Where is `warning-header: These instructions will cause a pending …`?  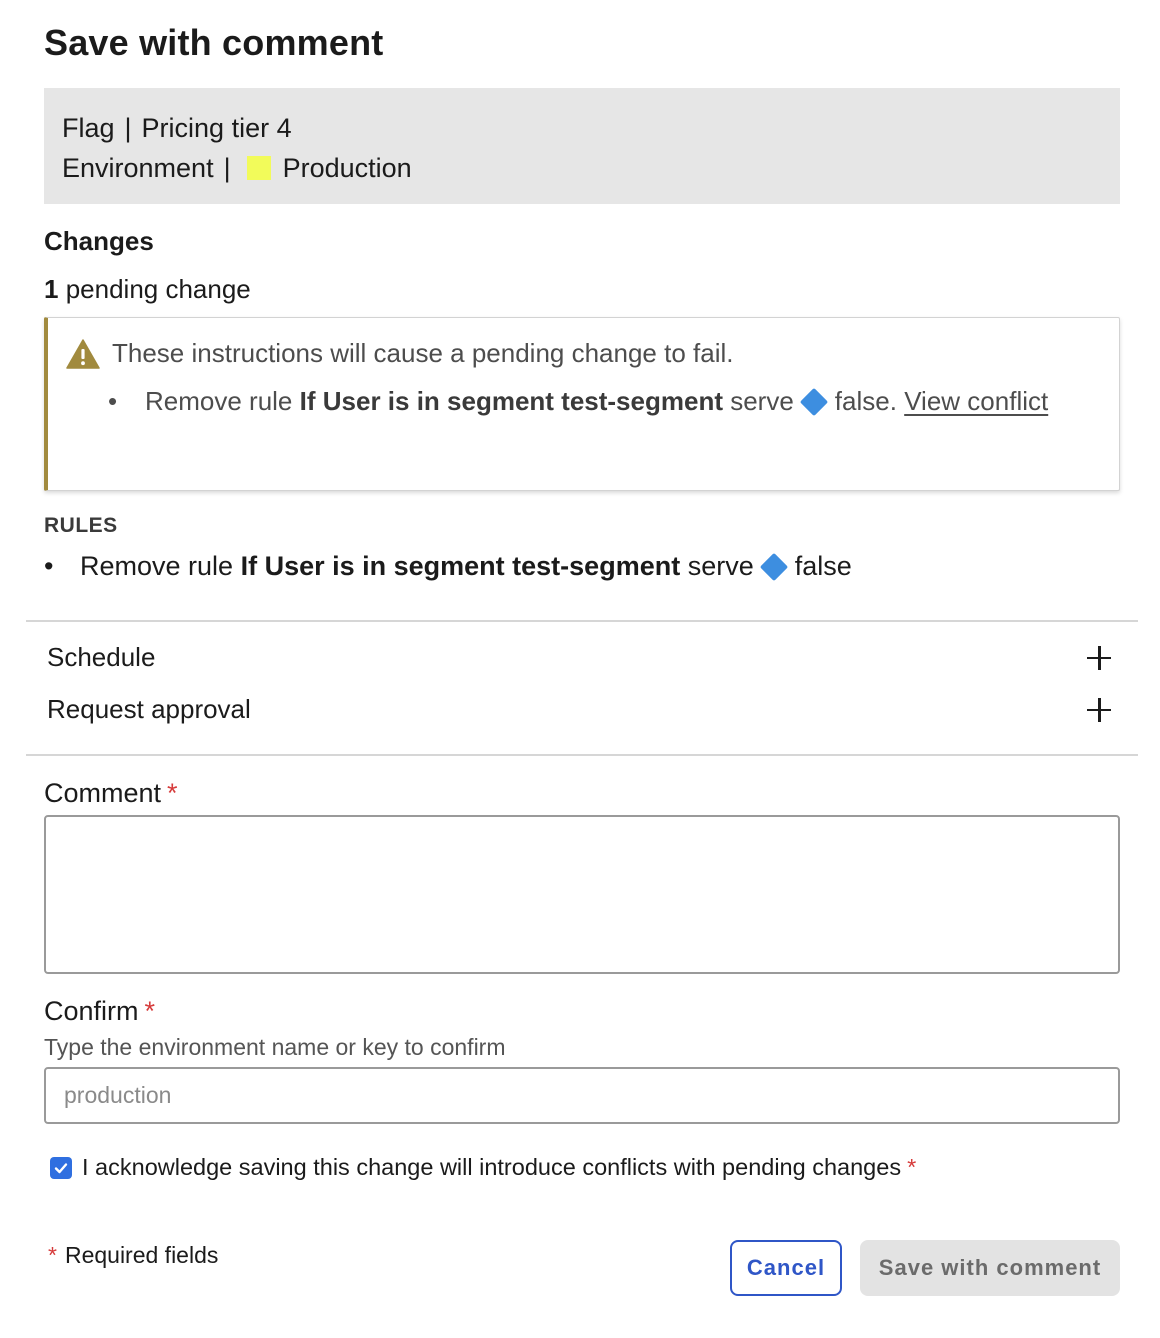
warning-header: These instructions will cause a pending … is located at coordinates (399, 353).